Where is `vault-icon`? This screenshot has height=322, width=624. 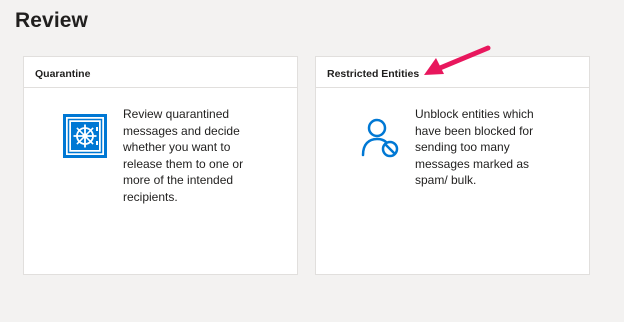
vault-icon is located at coordinates (85, 138).